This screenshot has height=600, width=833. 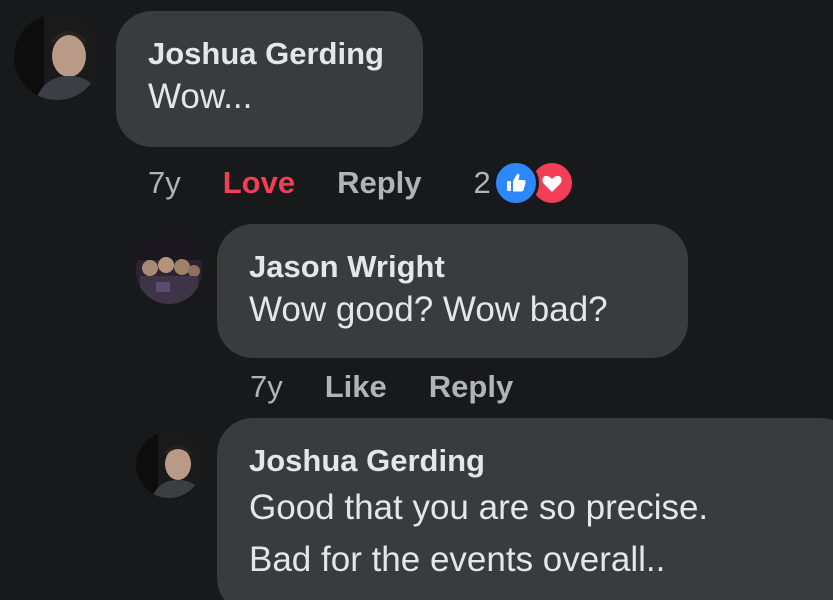 I want to click on comment-text-line: Bad for the events overall.., so click(x=457, y=559).